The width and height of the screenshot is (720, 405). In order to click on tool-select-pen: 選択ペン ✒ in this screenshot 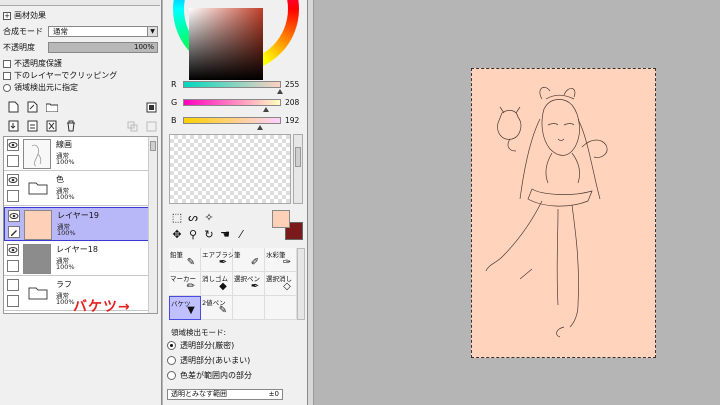, I will do `click(249, 284)`.